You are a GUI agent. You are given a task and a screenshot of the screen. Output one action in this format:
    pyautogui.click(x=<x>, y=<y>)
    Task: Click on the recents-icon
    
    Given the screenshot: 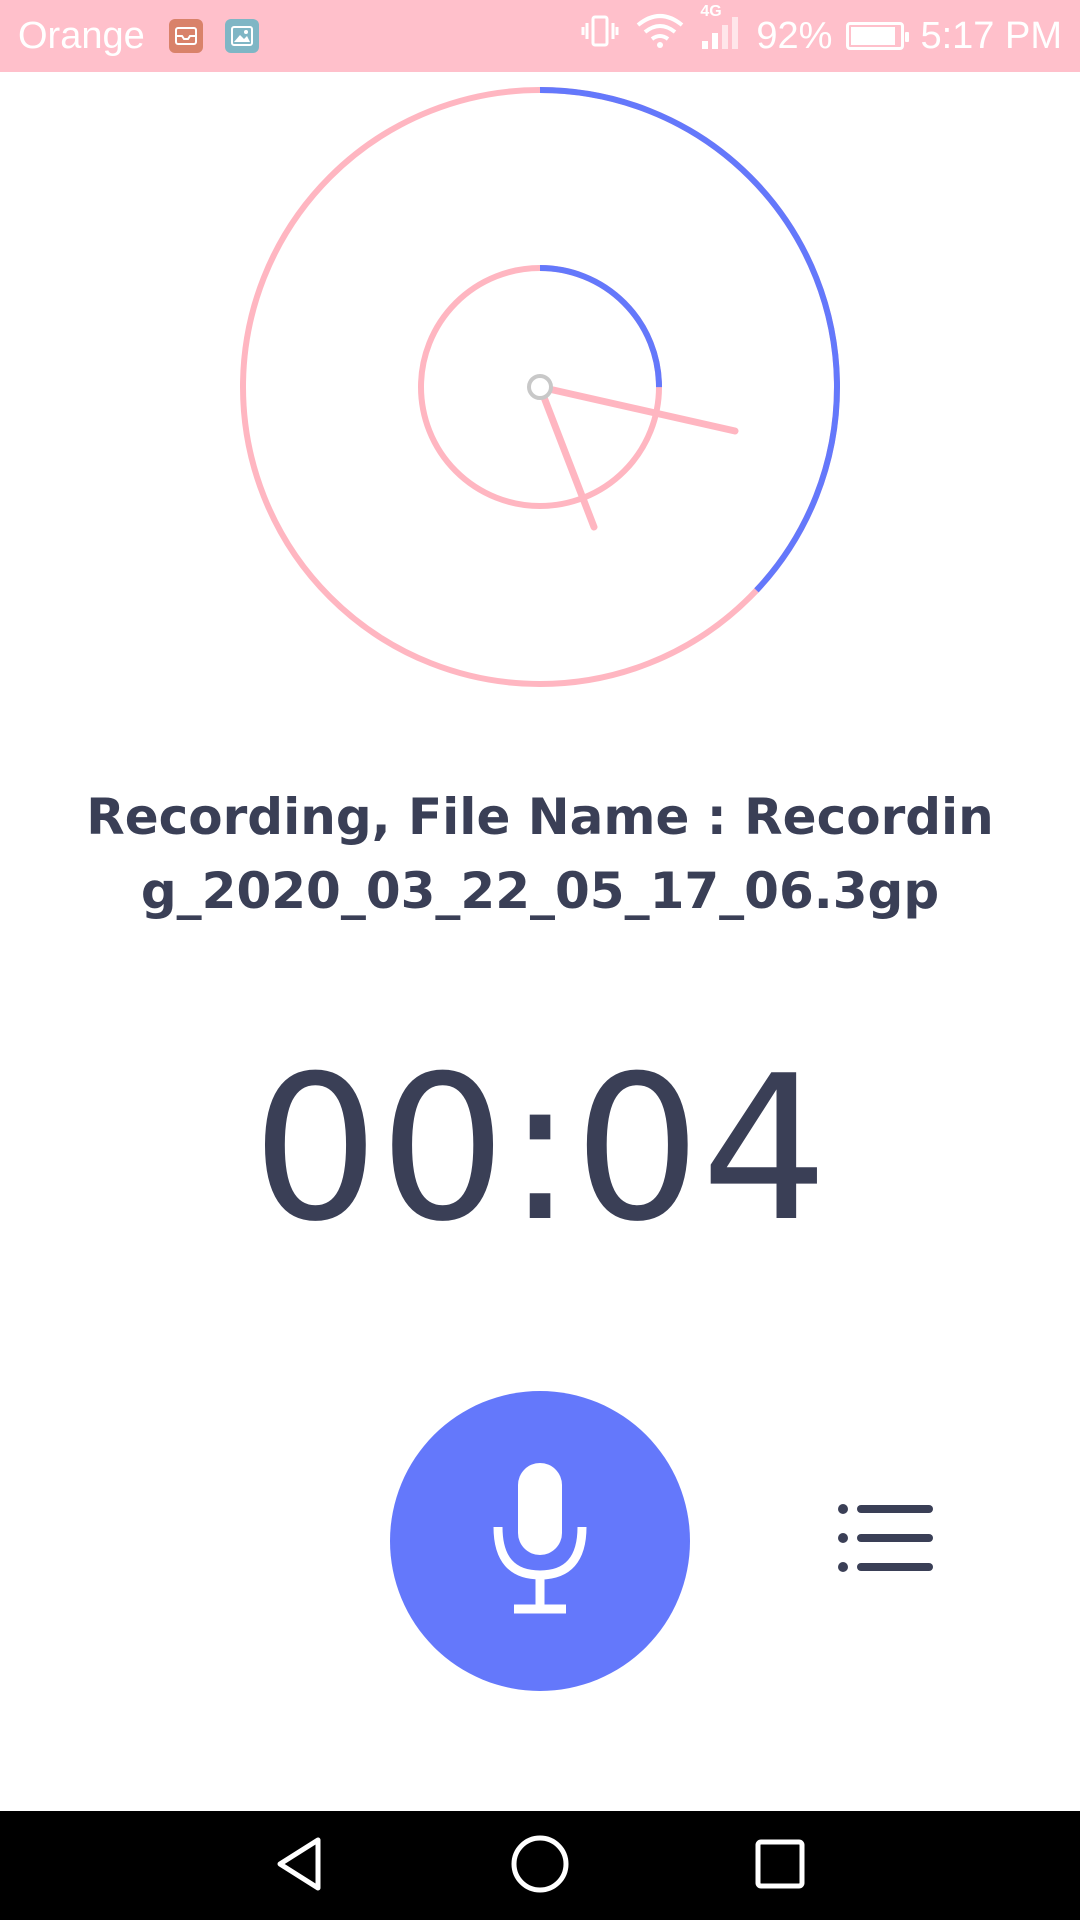 What is the action you would take?
    pyautogui.click(x=780, y=1866)
    